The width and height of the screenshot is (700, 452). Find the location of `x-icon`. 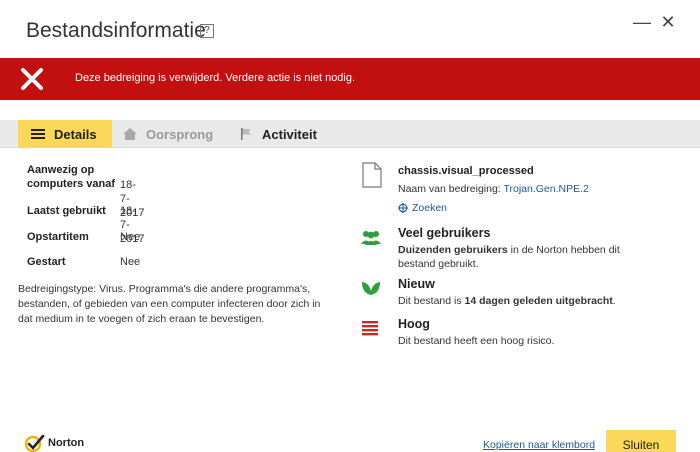

x-icon is located at coordinates (32, 79).